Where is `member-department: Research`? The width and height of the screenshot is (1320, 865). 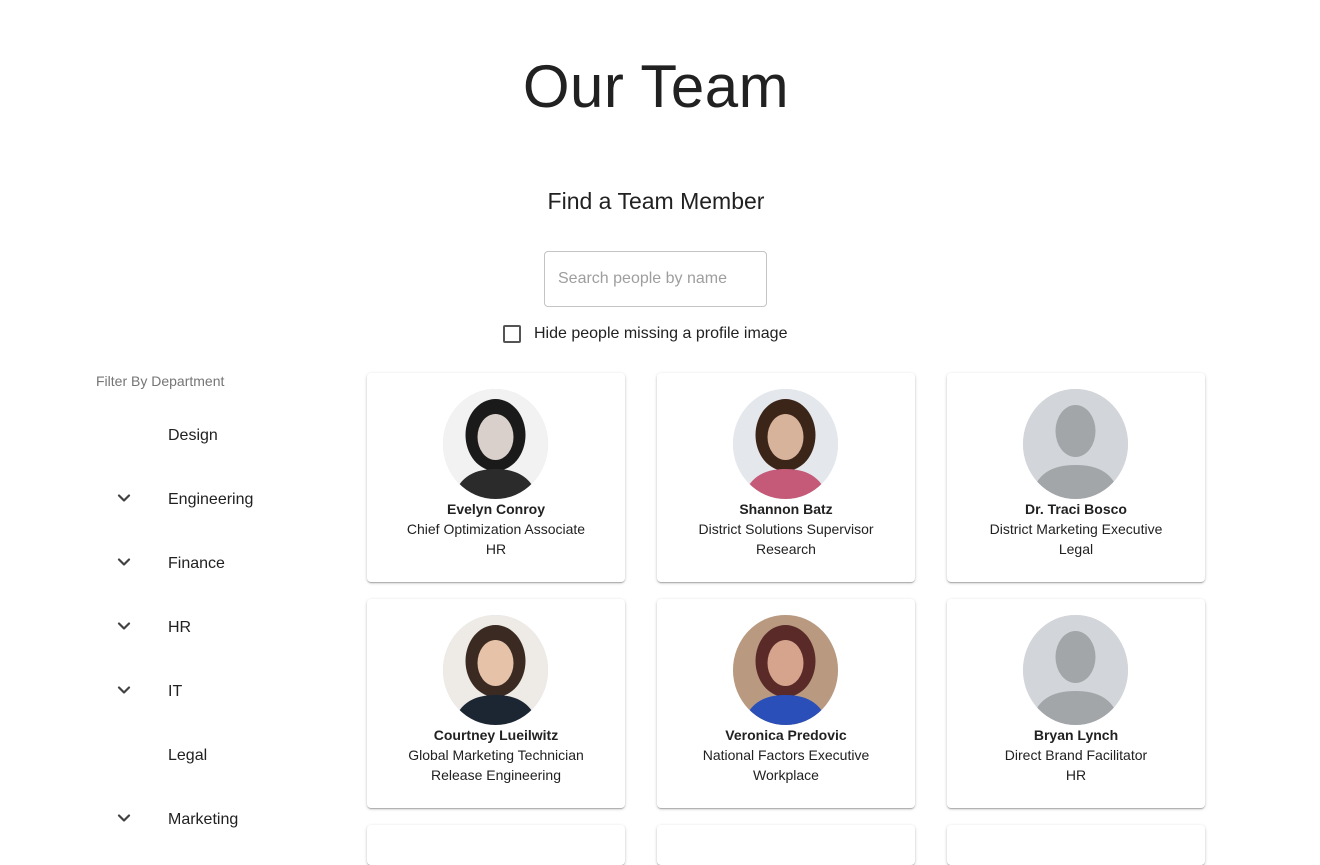 member-department: Research is located at coordinates (786, 549).